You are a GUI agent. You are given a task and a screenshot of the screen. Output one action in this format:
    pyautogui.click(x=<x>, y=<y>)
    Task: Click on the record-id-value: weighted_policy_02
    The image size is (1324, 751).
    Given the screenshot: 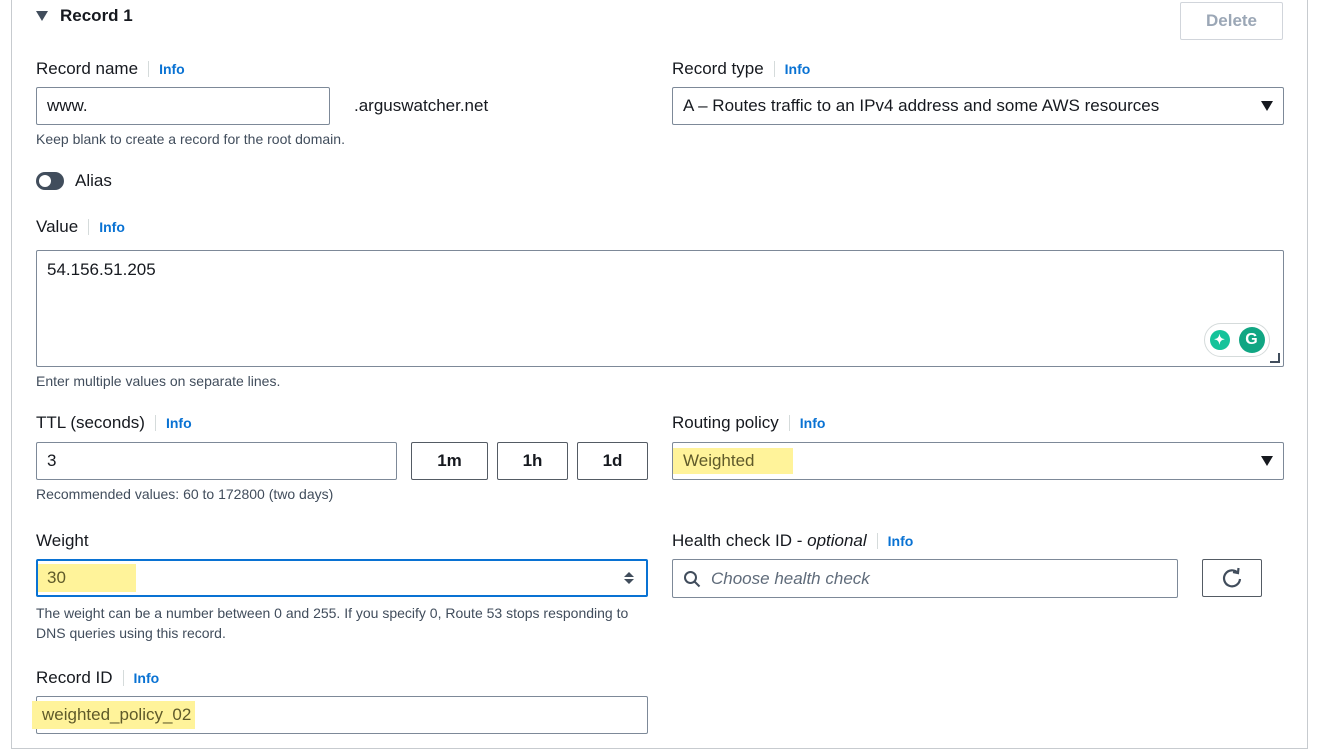 What is the action you would take?
    pyautogui.click(x=114, y=715)
    